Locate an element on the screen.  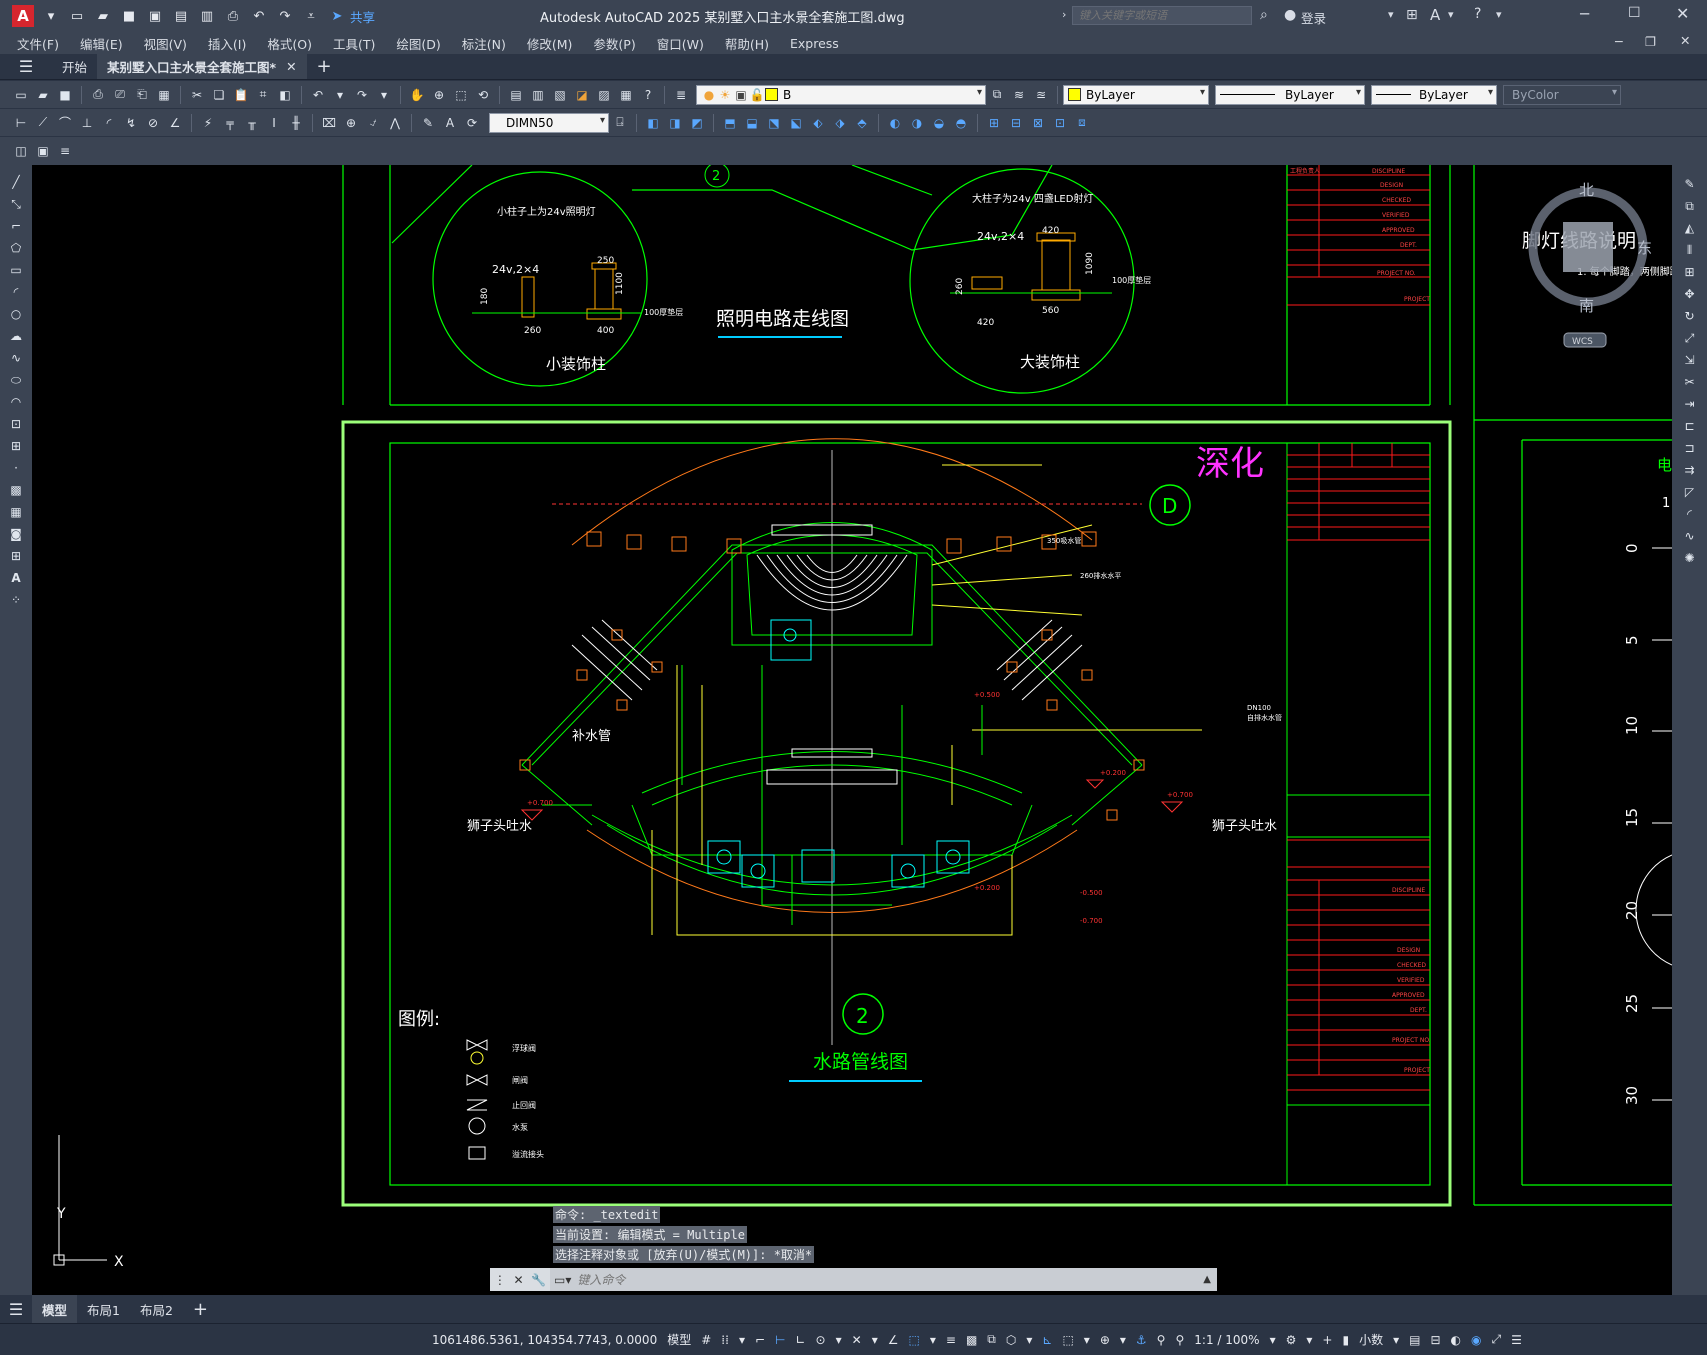
tab-layout2: 布局2 is located at coordinates (156, 1309).